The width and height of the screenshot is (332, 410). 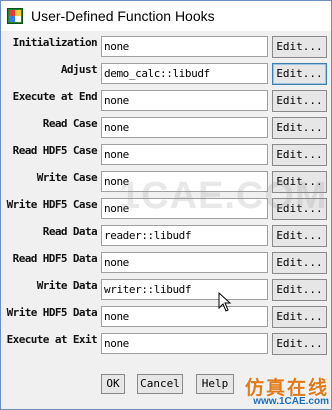 I want to click on hook-value-field: writer::libudf, so click(x=184, y=289).